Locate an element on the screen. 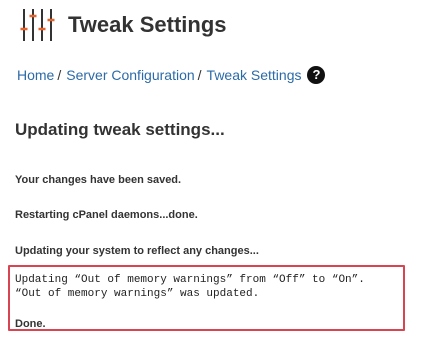 The width and height of the screenshot is (422, 344). breadcrumb-home-link: Home is located at coordinates (35, 75).